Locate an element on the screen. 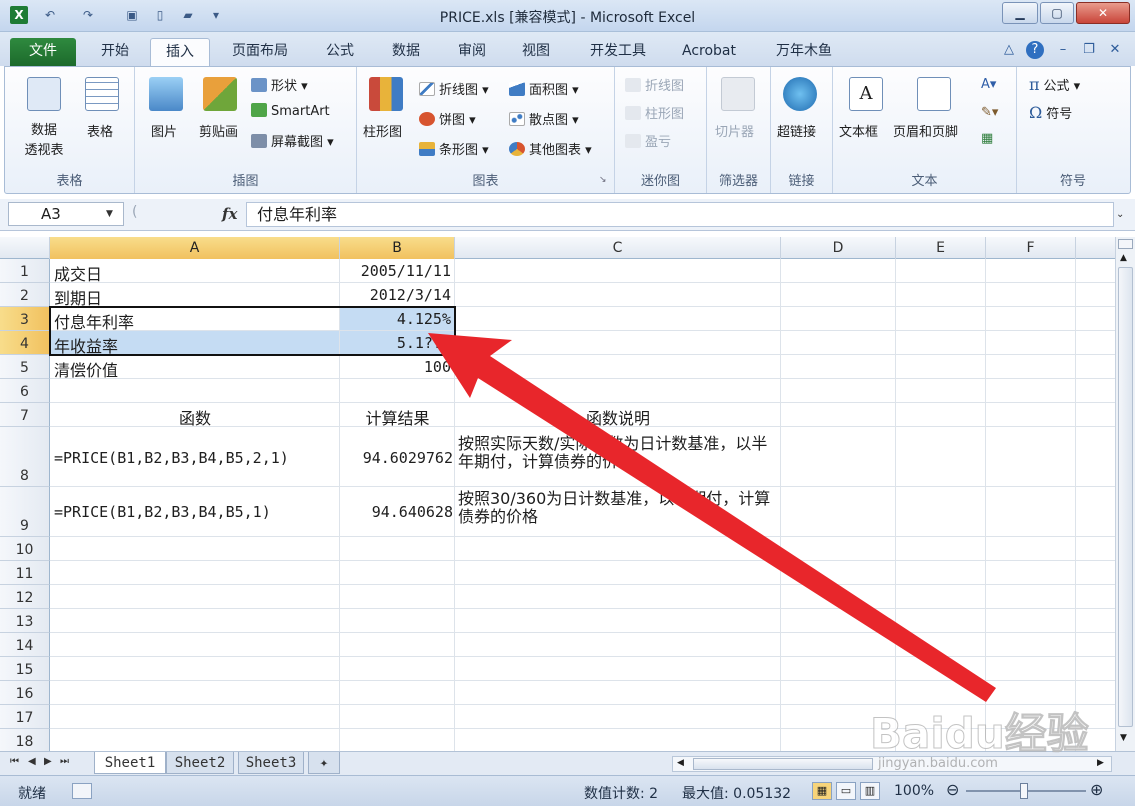  help-icon: ? is located at coordinates (1035, 50).